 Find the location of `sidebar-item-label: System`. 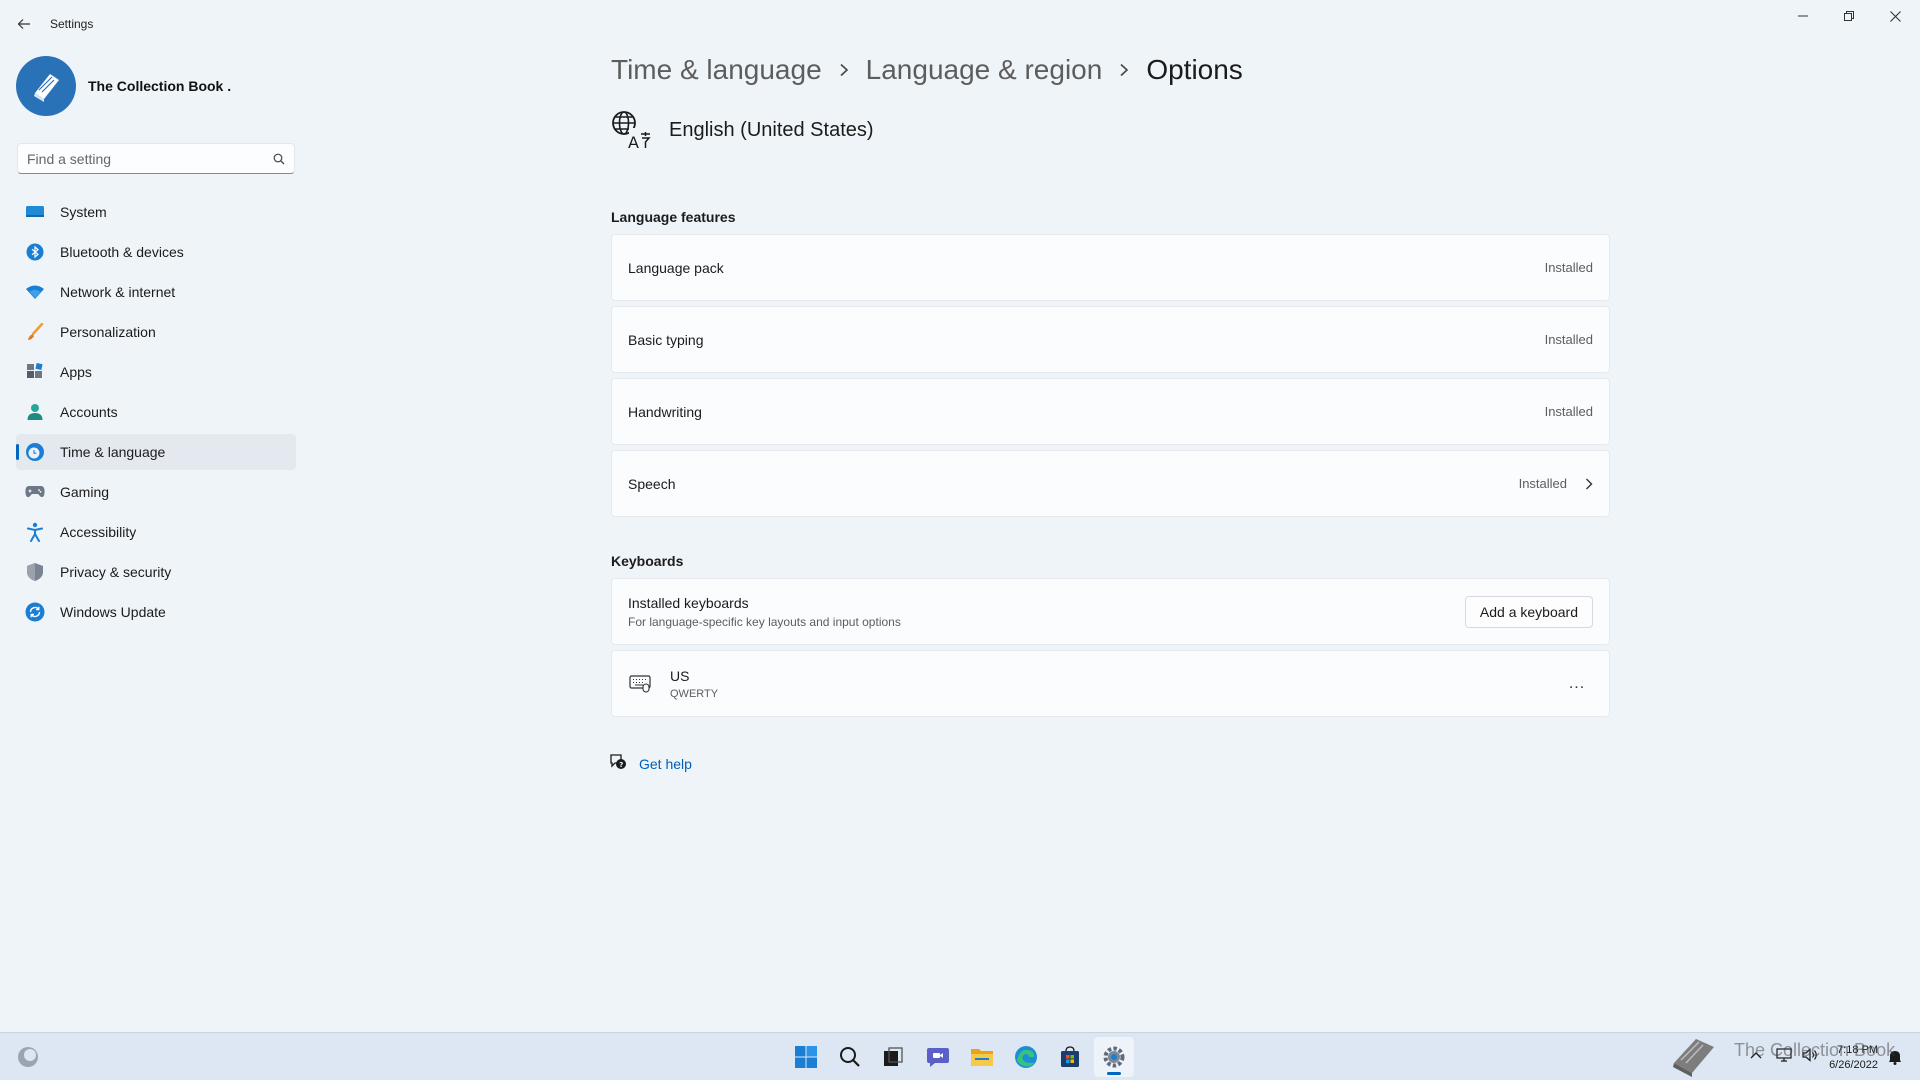

sidebar-item-label: System is located at coordinates (83, 212).